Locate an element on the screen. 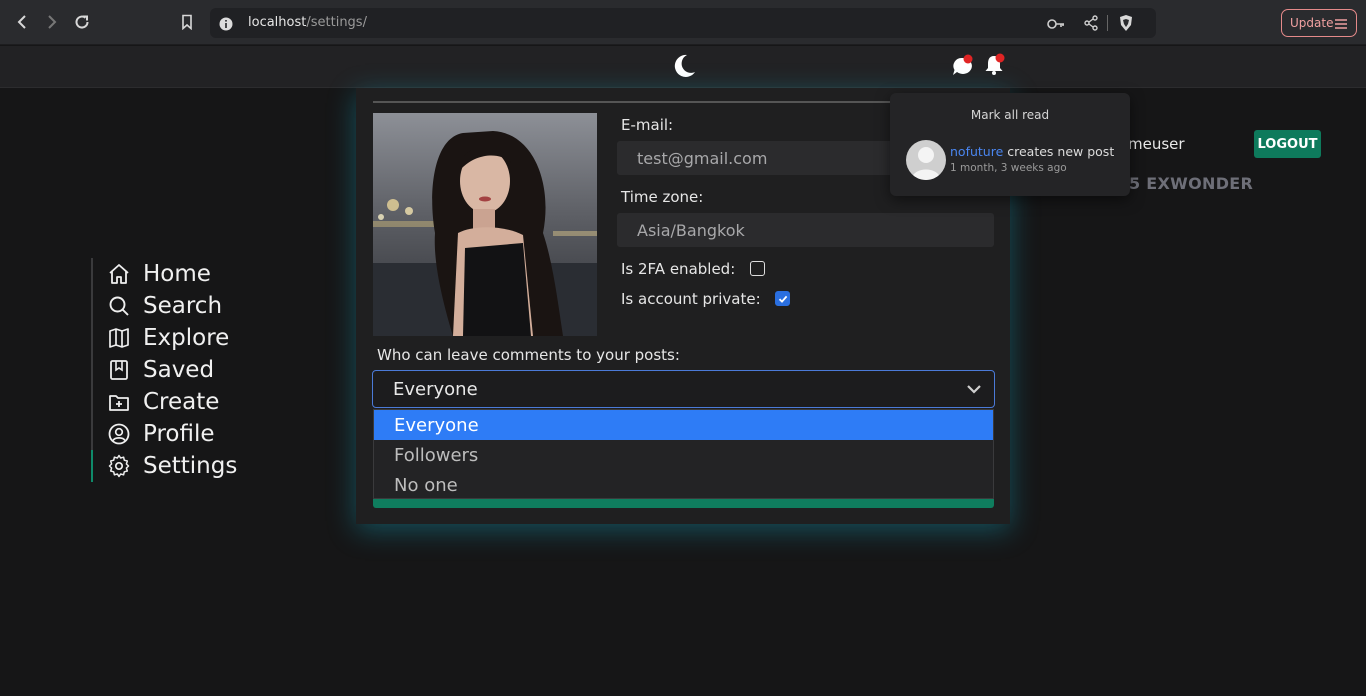 The height and width of the screenshot is (696, 1366). notification-item: nofuture creates new post is located at coordinates (1032, 151).